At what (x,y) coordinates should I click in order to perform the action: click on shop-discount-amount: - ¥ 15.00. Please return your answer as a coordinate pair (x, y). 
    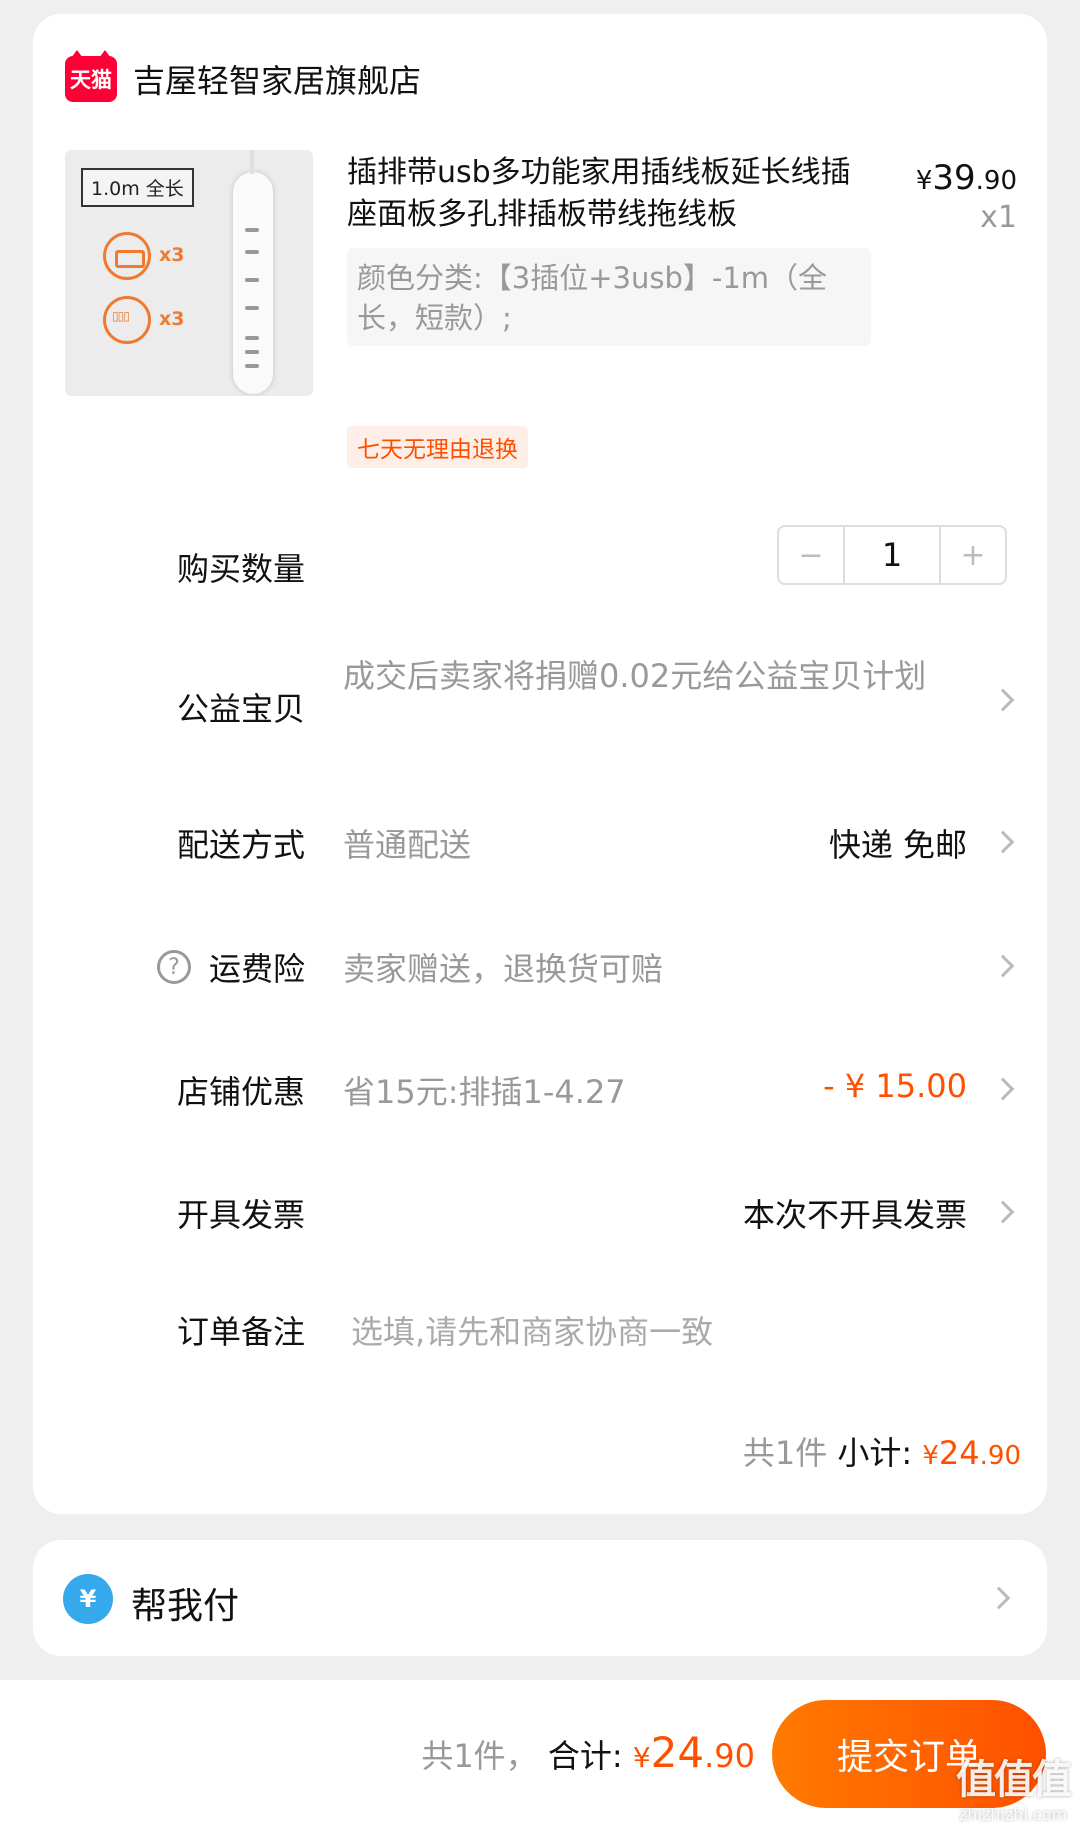
    Looking at the image, I should click on (895, 1086).